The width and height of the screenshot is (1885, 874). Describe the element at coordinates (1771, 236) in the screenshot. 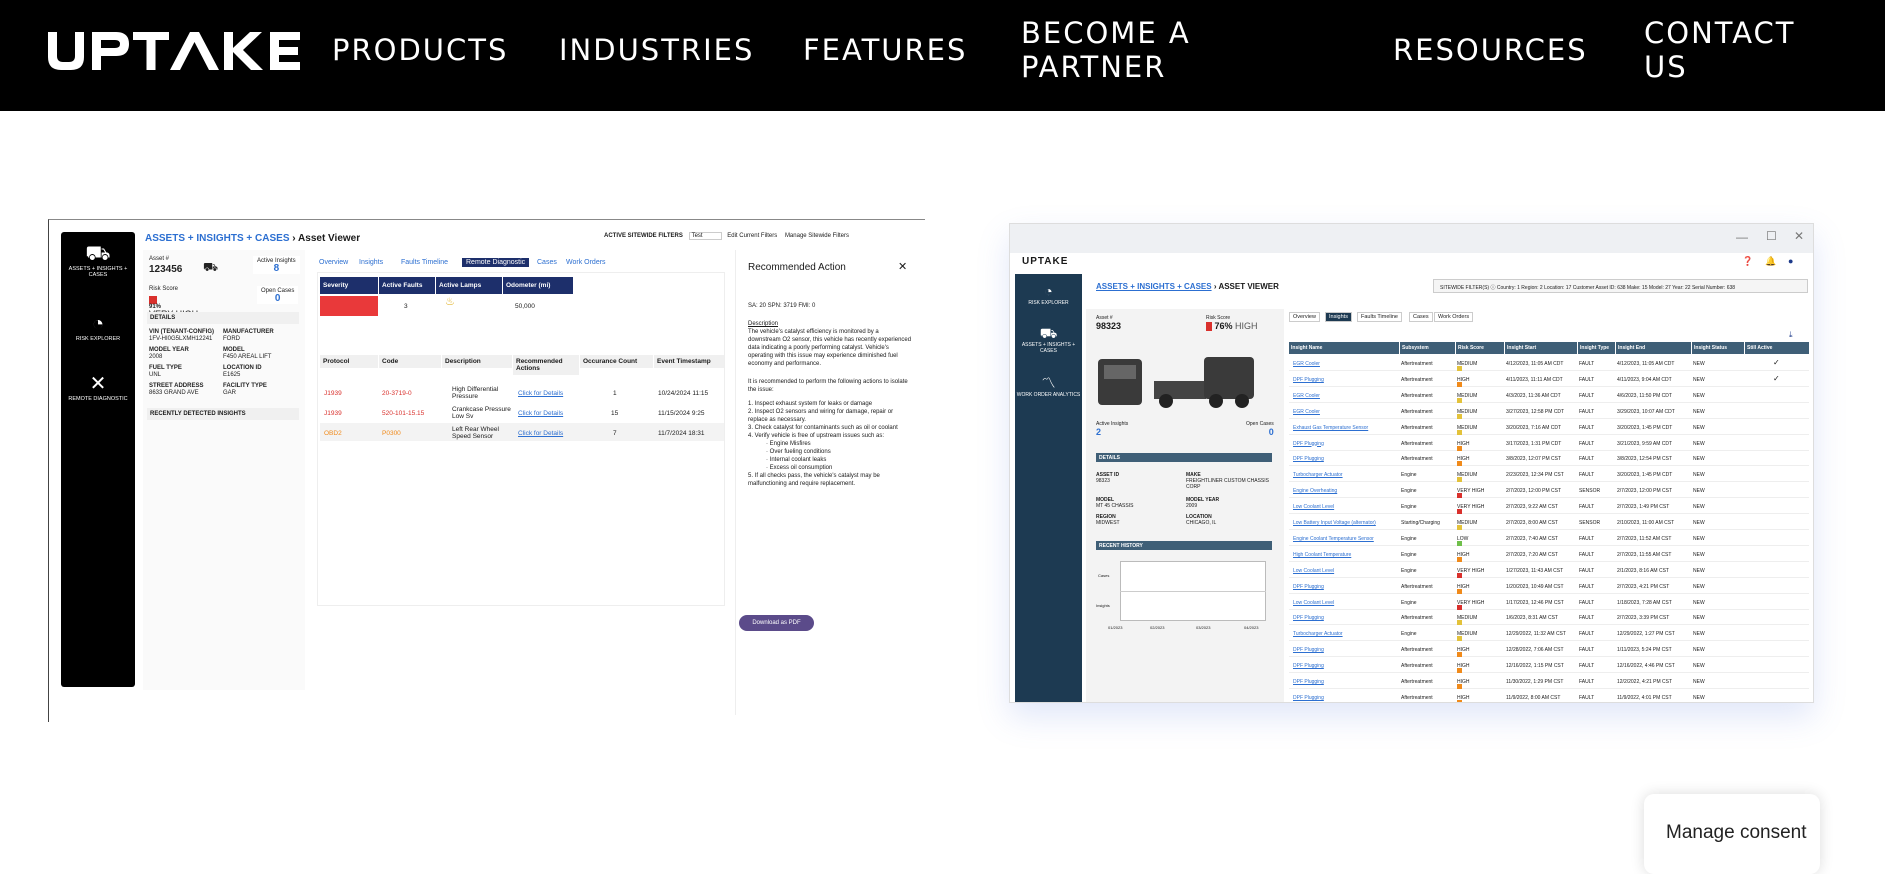

I see `maximize-icon: ☐` at that location.